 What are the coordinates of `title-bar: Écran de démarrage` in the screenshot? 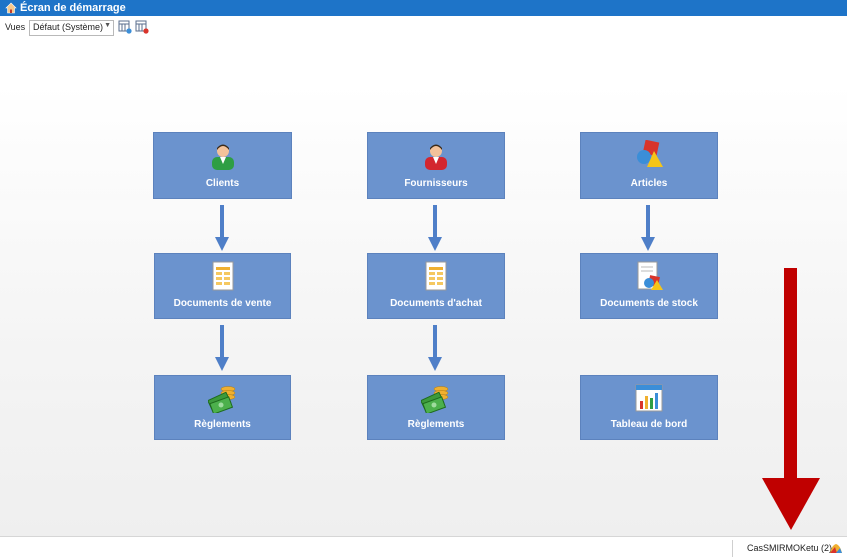 It's located at (423, 8).